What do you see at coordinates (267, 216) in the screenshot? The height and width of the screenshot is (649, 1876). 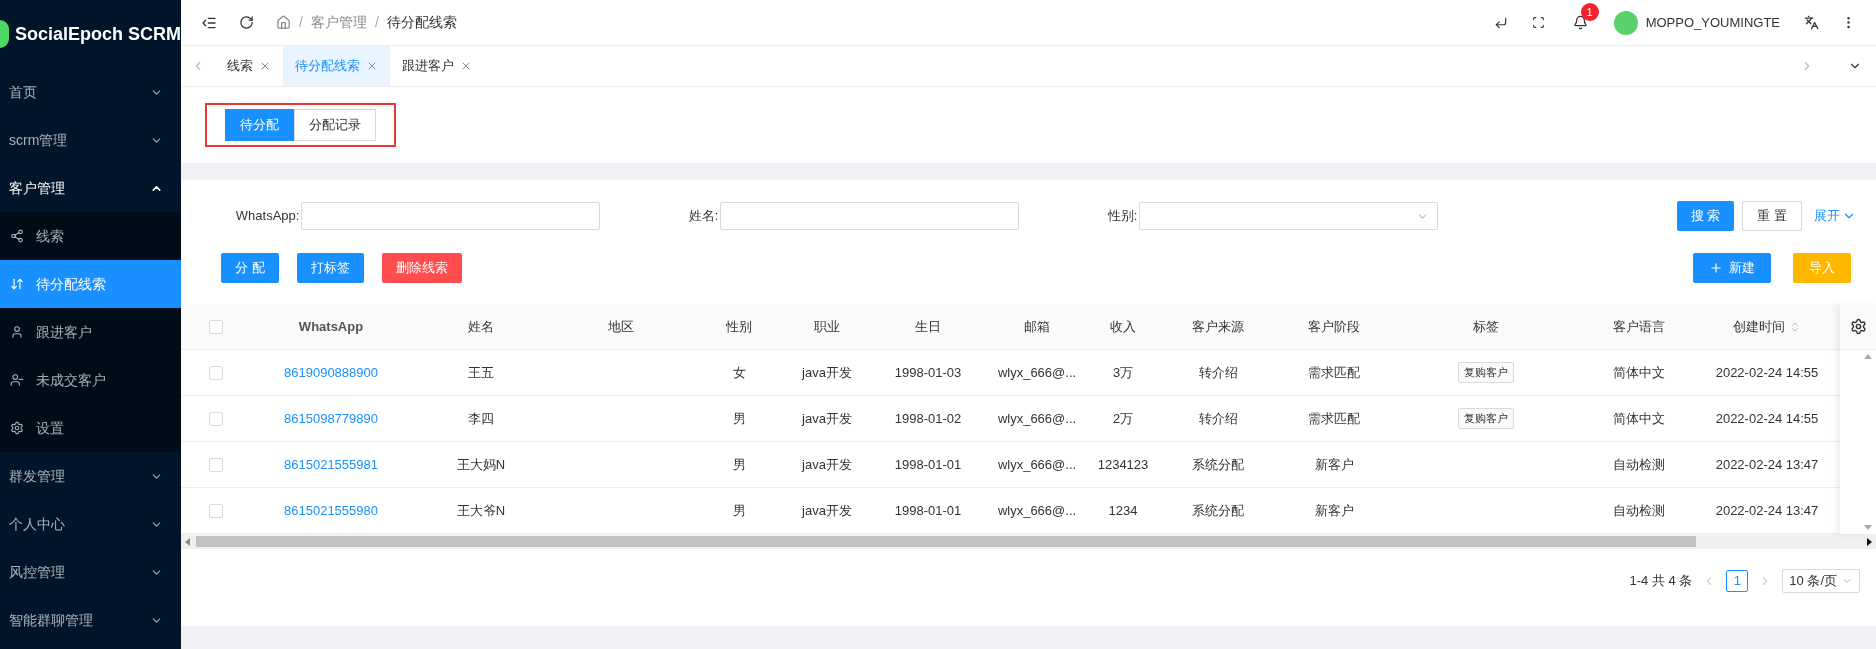 I see `field-label: WhatsApp:` at bounding box center [267, 216].